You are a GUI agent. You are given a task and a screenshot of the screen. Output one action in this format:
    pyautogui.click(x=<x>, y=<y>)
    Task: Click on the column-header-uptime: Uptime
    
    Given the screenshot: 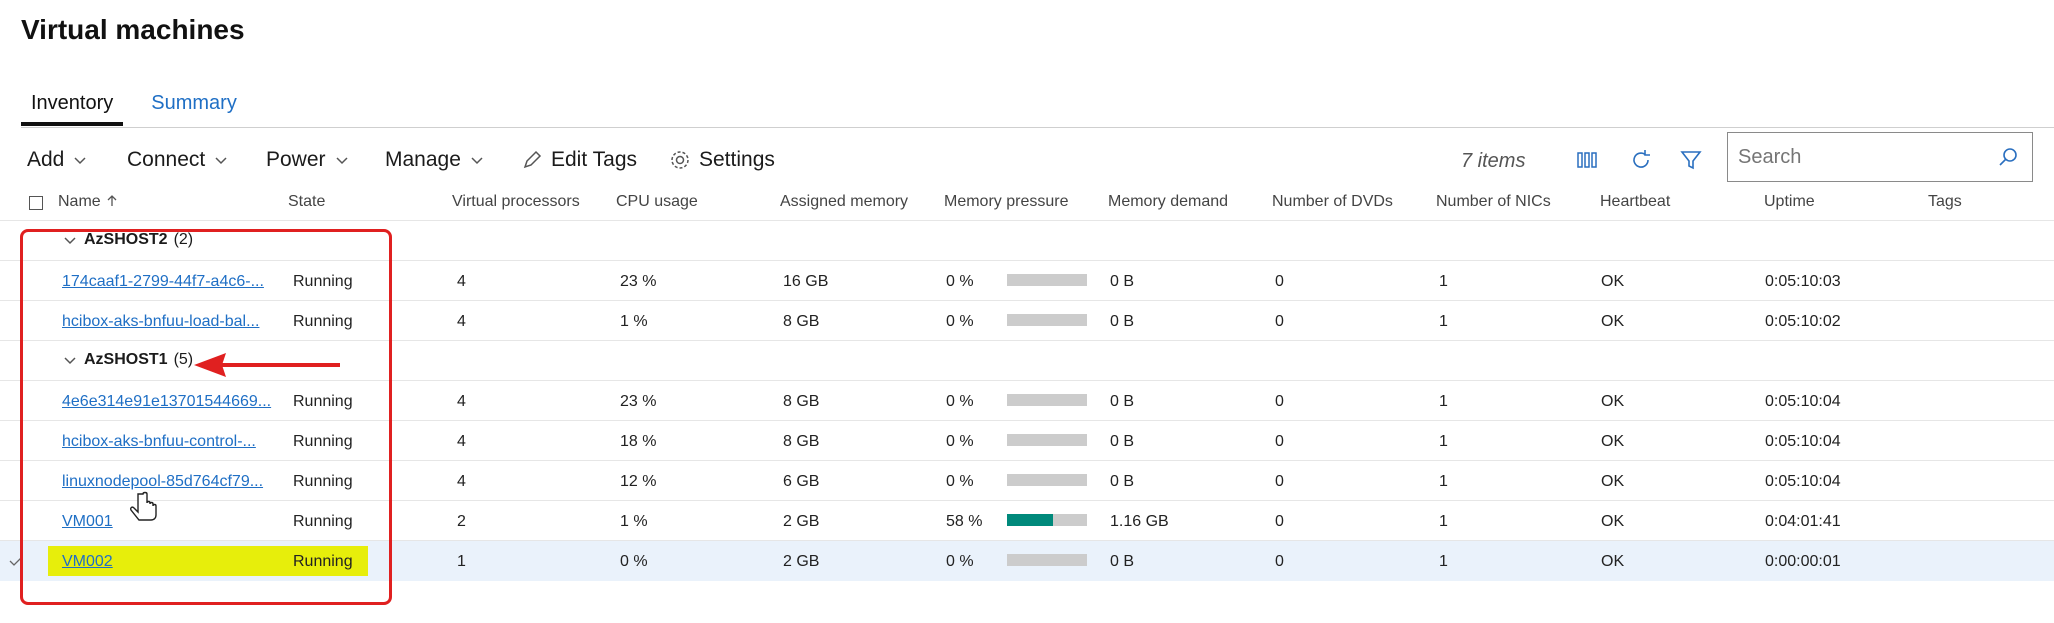 What is the action you would take?
    pyautogui.click(x=1789, y=202)
    